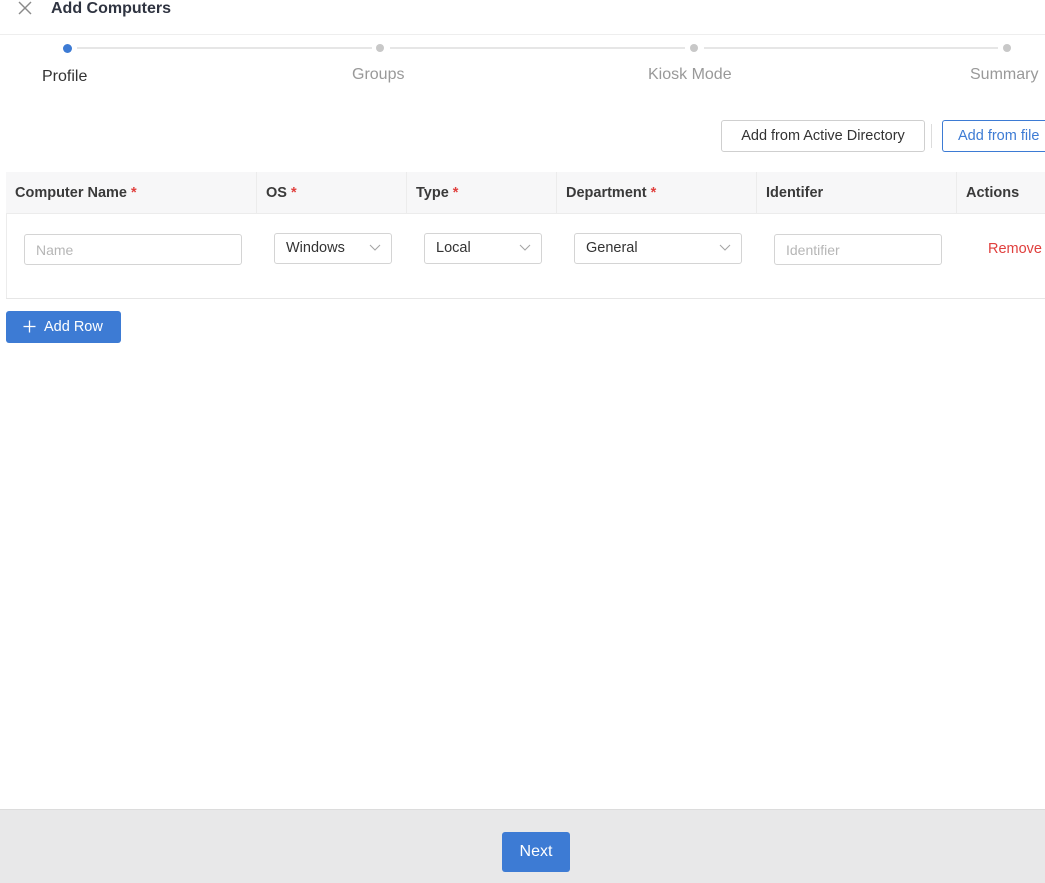 The height and width of the screenshot is (883, 1045). I want to click on step-dot-groups, so click(380, 48).